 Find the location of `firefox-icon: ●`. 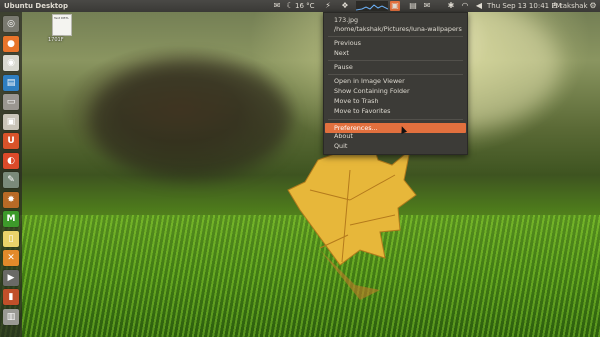

firefox-icon: ● is located at coordinates (11, 43).